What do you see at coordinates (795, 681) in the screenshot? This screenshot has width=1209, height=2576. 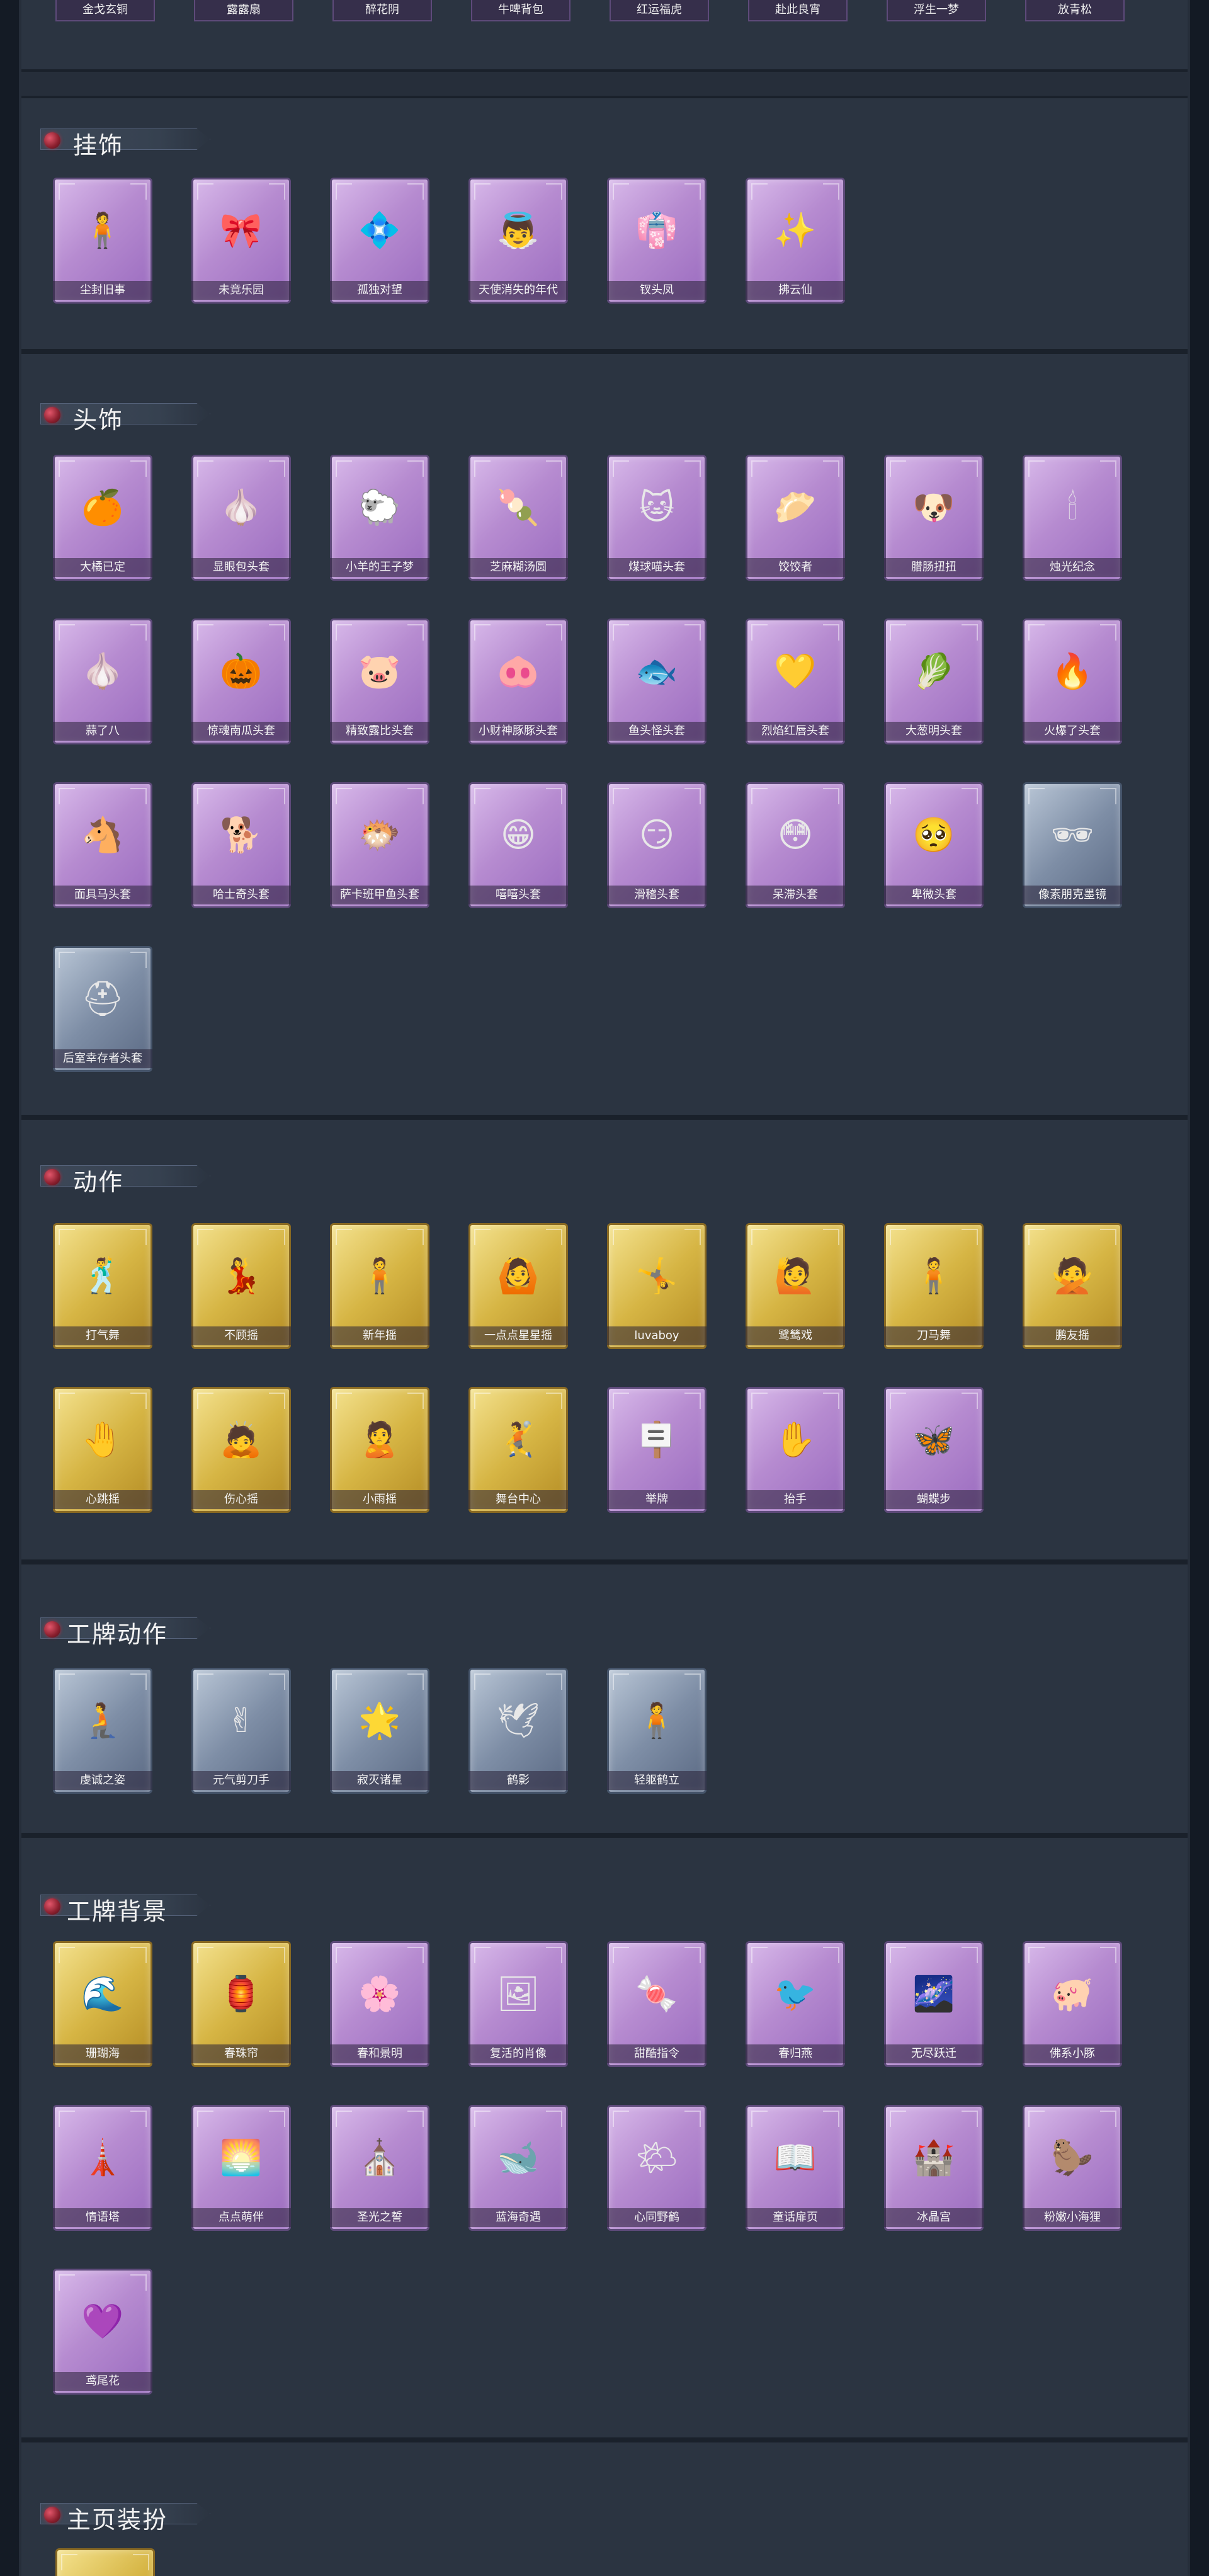 I see `item-card: 💛 烈焰红唇头套` at bounding box center [795, 681].